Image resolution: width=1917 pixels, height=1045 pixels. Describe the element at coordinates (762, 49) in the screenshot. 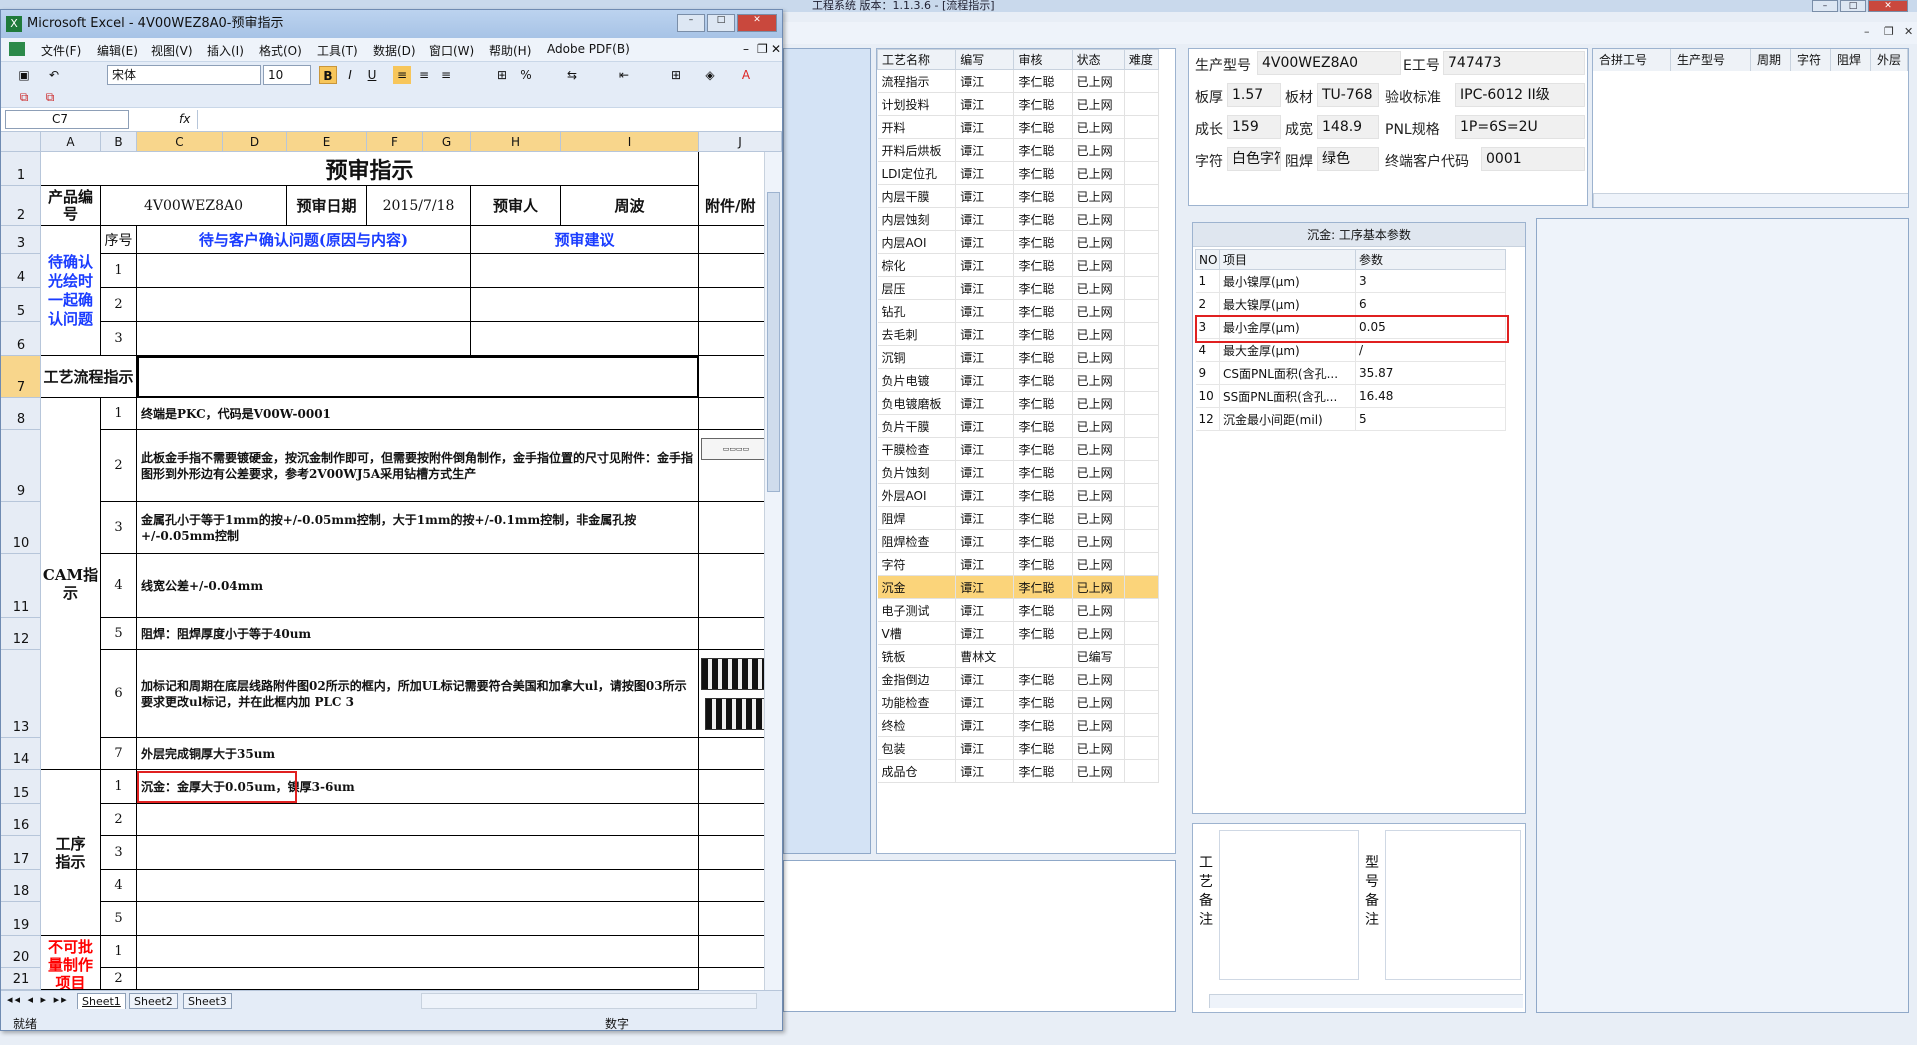

I see `doc-restore-icon: ❐` at that location.